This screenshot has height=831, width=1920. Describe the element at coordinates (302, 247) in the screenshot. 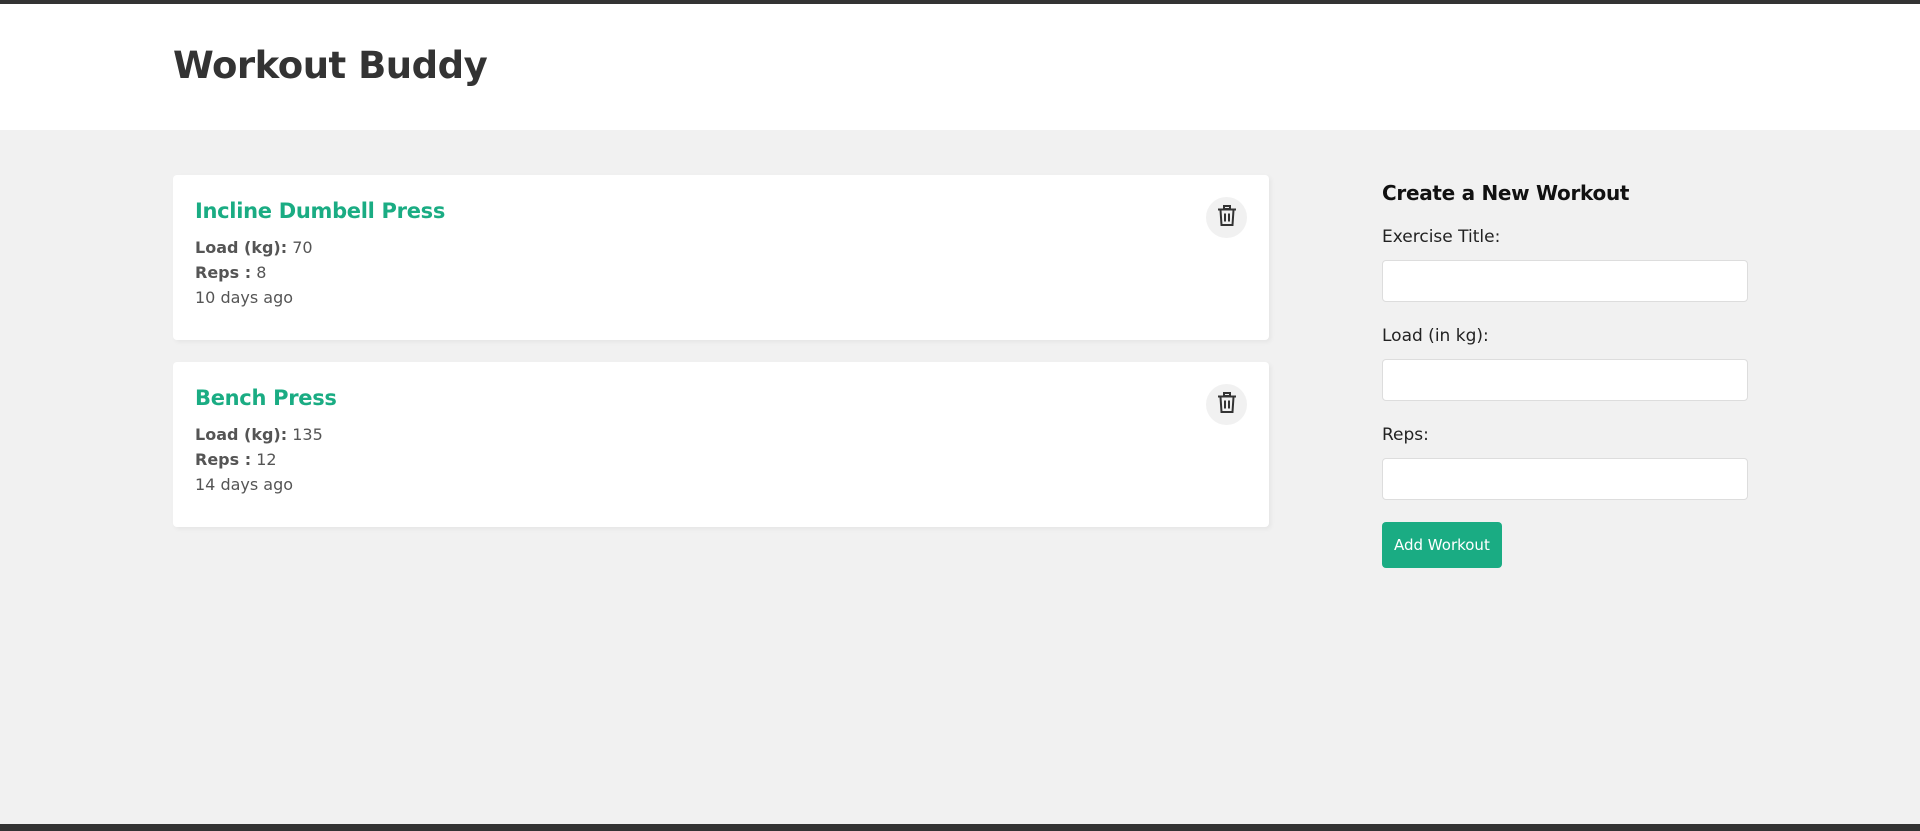

I see `load-value: 70` at that location.